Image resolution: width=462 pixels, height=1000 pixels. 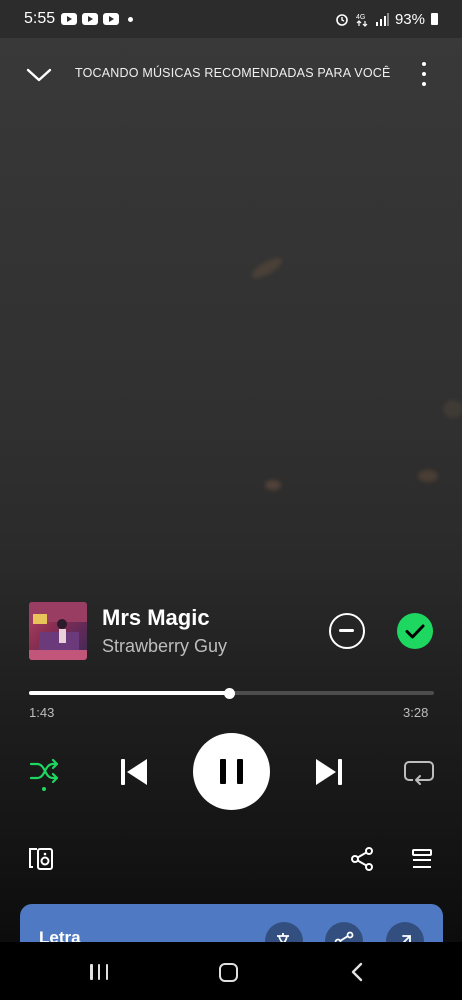 What do you see at coordinates (231, 631) in the screenshot?
I see `track-info: Mrs Magic Strawberry Guy` at bounding box center [231, 631].